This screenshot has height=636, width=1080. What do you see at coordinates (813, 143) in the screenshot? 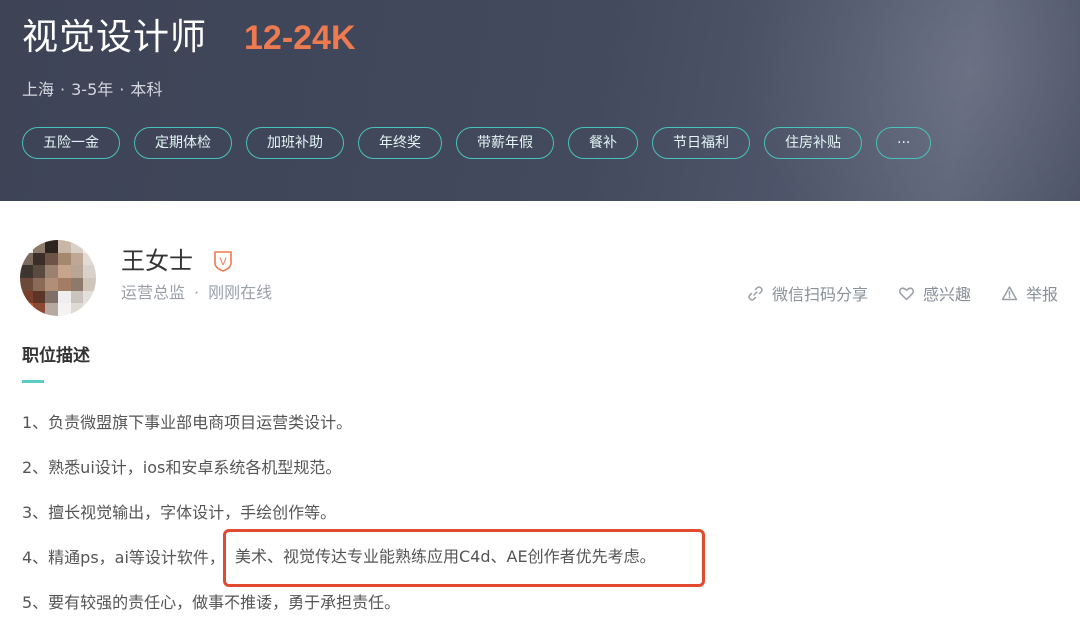
I see `benefit-tag: 住房补贴` at bounding box center [813, 143].